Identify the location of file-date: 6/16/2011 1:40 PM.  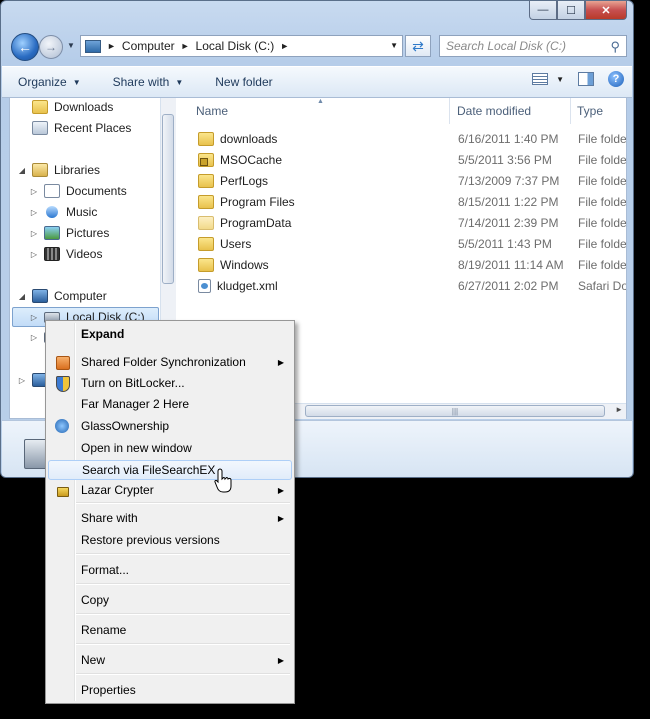
(508, 138).